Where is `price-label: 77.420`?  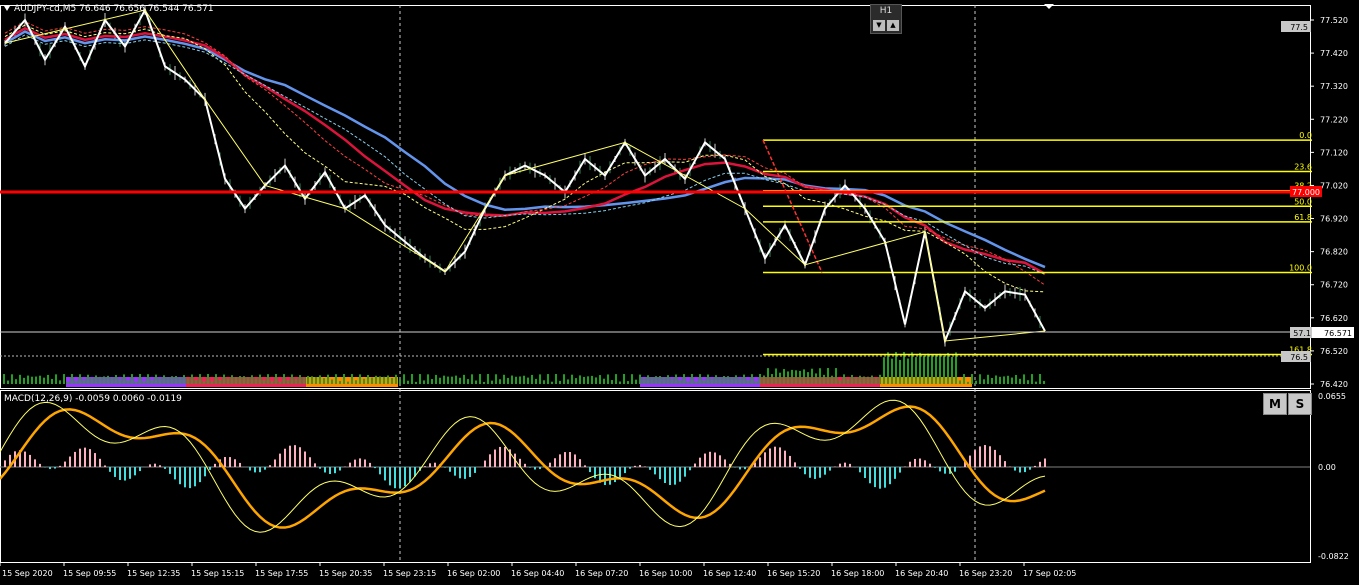 price-label: 77.420 is located at coordinates (1334, 53).